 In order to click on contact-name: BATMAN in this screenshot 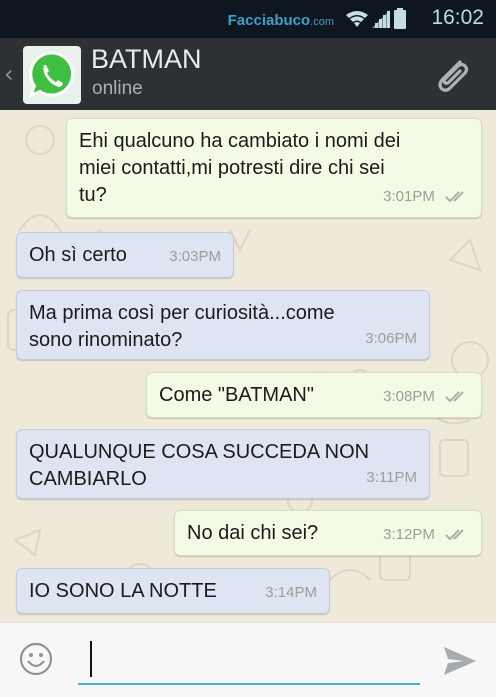, I will do `click(146, 59)`.